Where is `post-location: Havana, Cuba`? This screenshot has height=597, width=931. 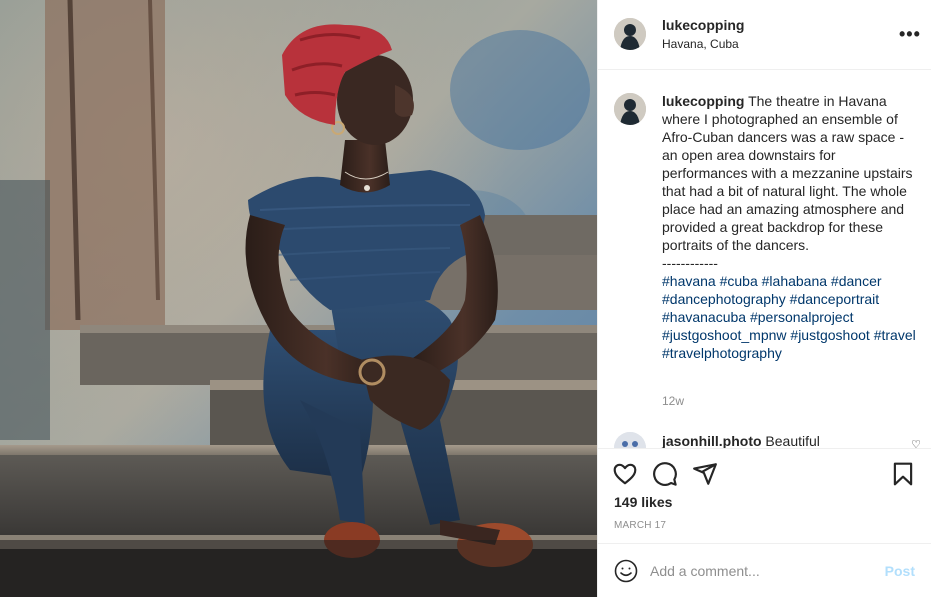
post-location: Havana, Cuba is located at coordinates (700, 44).